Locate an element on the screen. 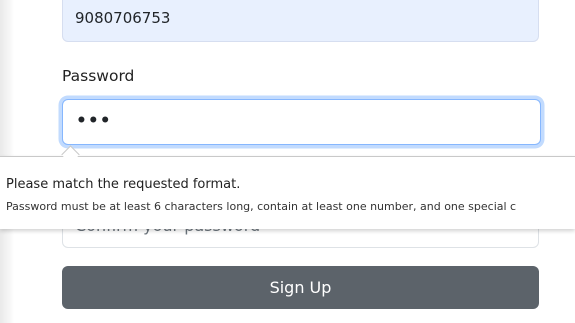 This screenshot has height=323, width=575. sign-up-button: Sign Up is located at coordinates (300, 287).